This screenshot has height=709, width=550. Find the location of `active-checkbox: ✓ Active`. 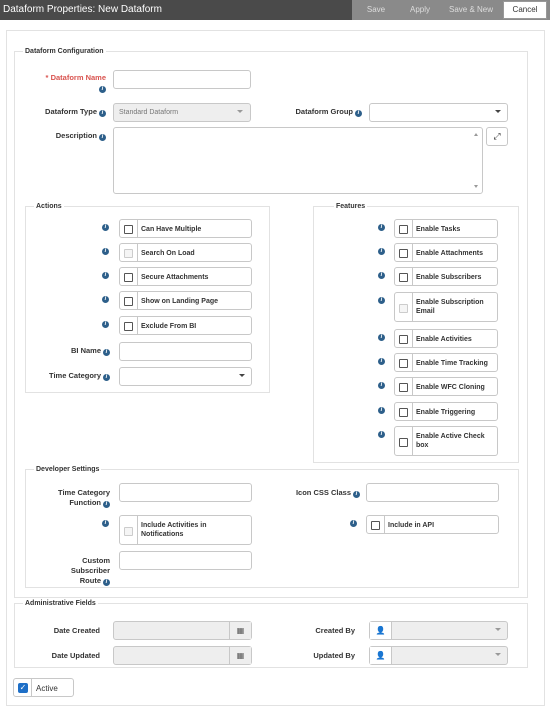

active-checkbox: ✓ Active is located at coordinates (43, 687).